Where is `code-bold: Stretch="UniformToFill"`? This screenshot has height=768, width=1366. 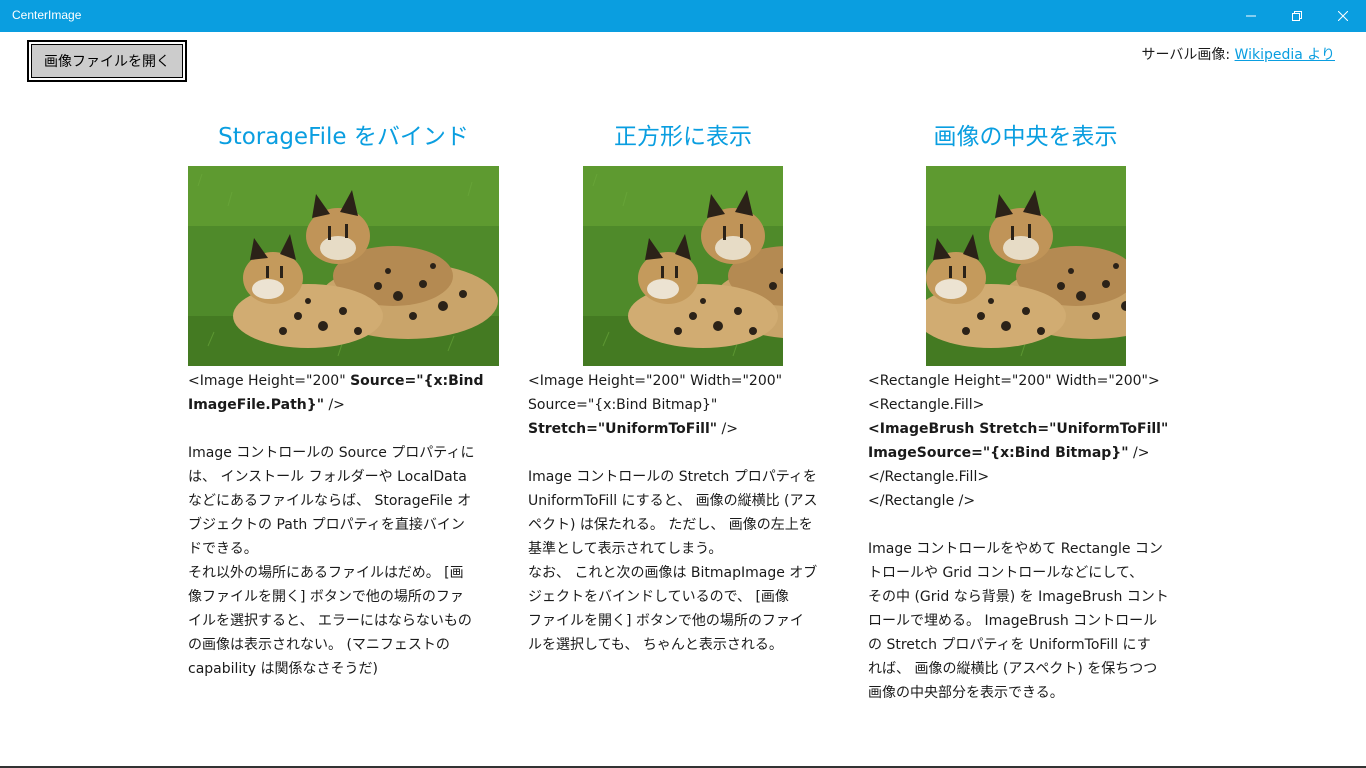 code-bold: Stretch="UniformToFill" is located at coordinates (623, 429).